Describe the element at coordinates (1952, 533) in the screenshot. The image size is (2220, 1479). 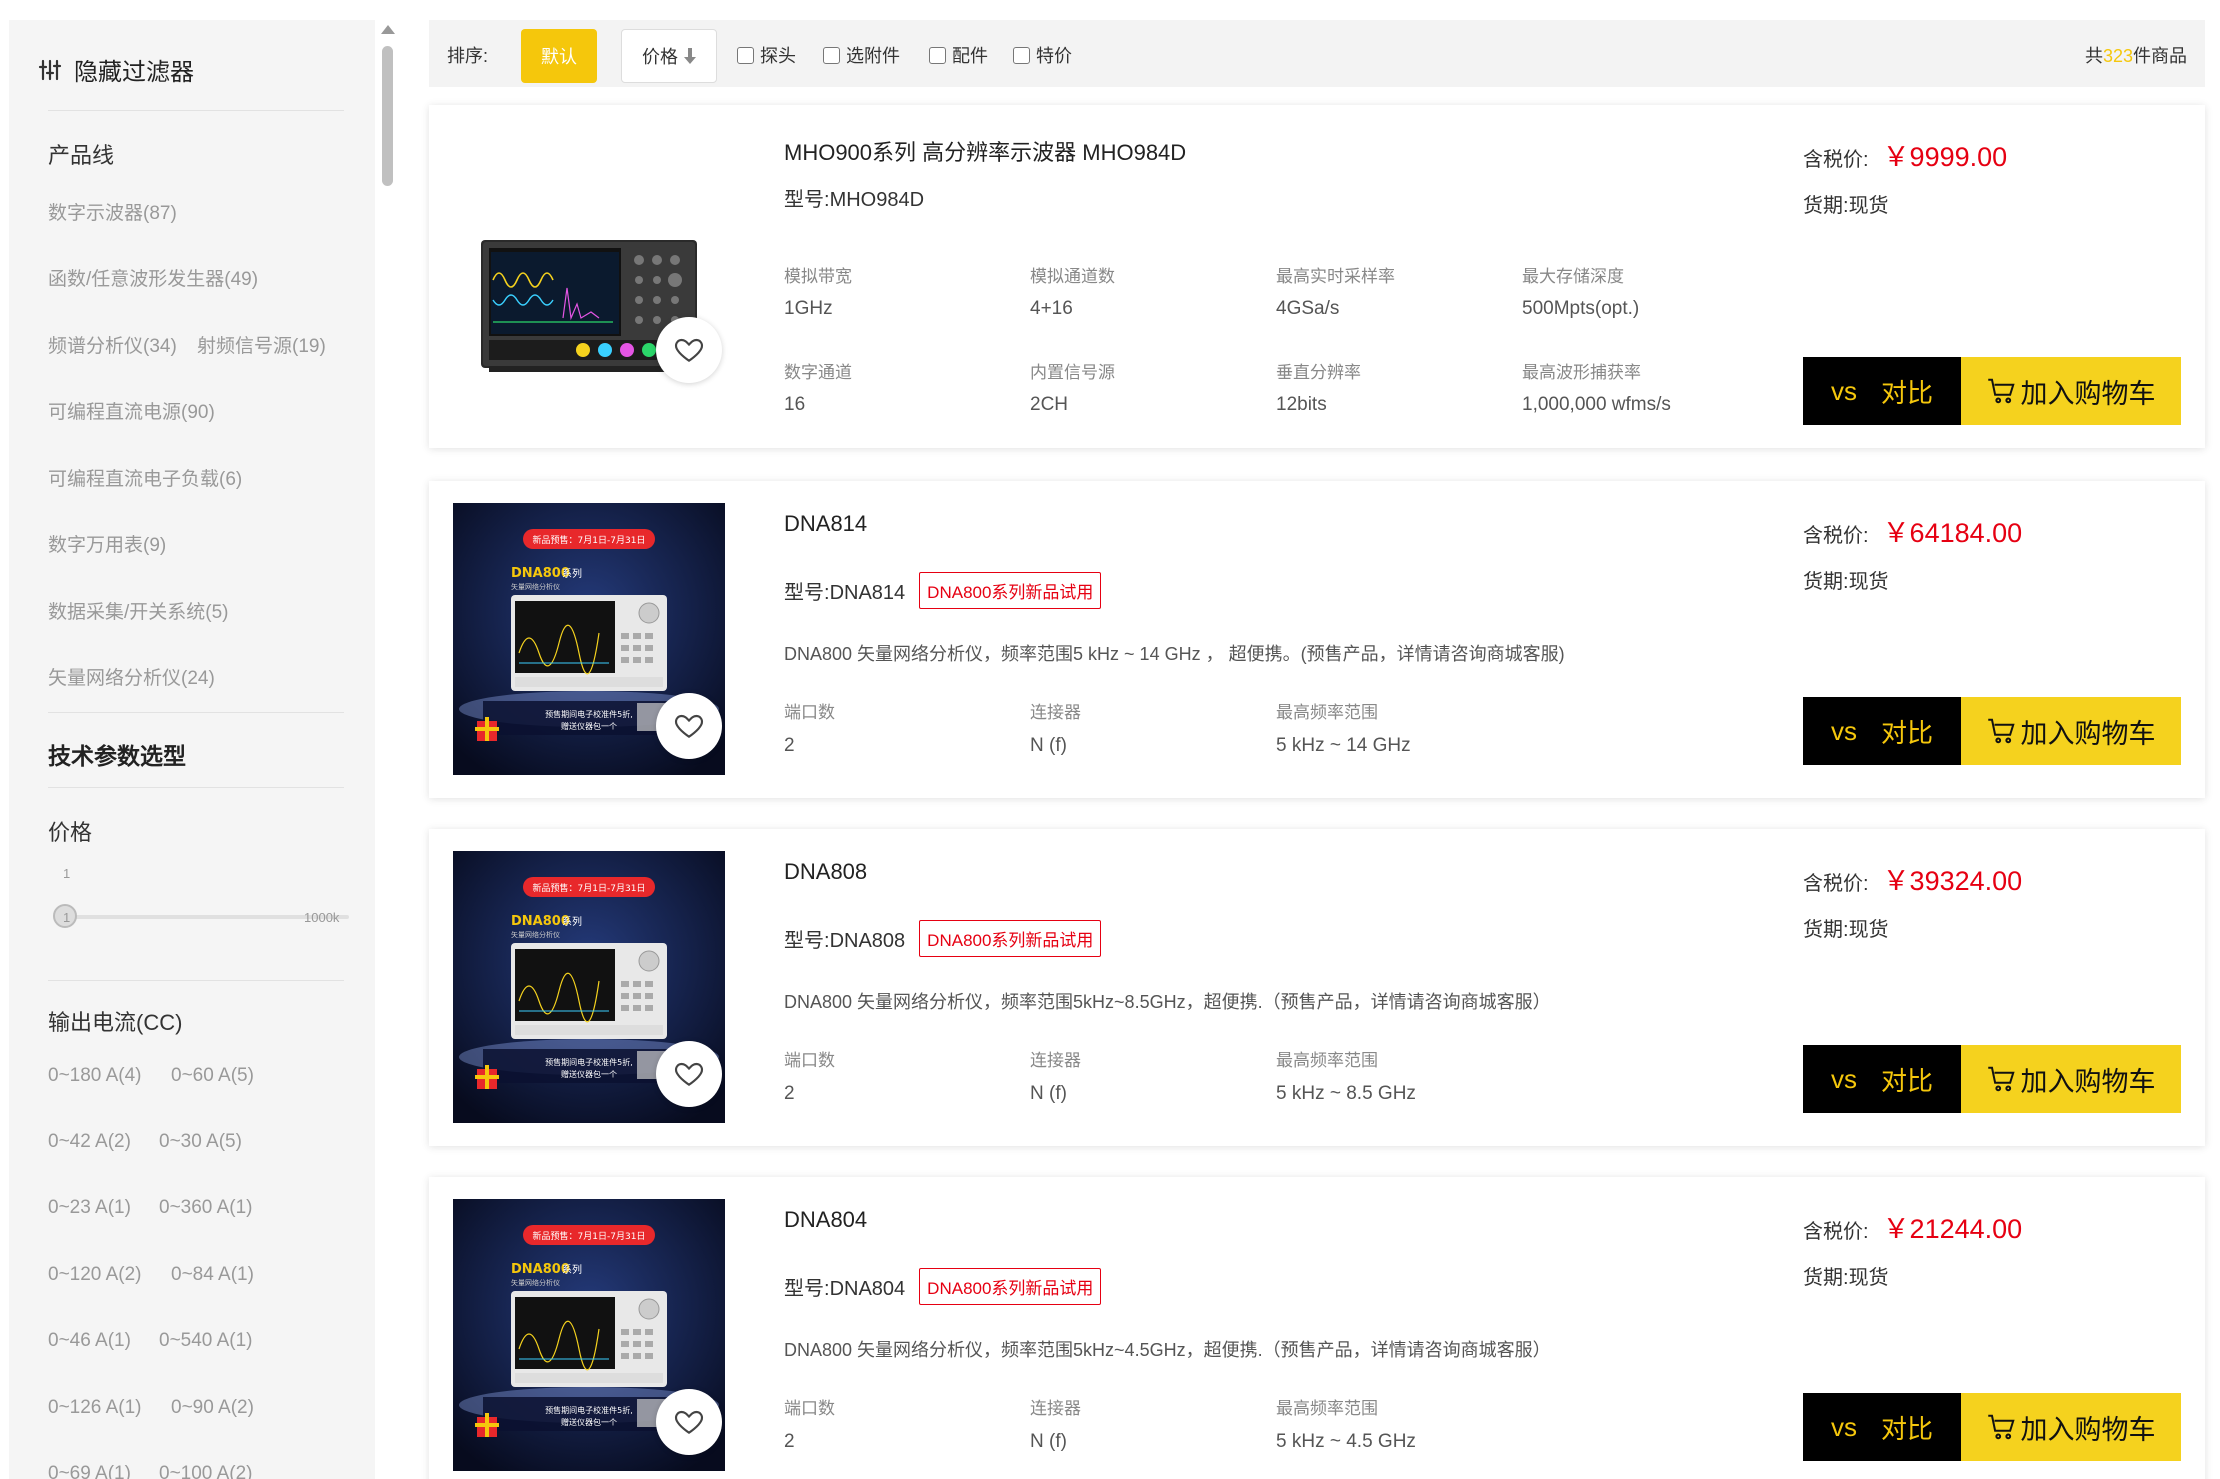
I see `price-value: ￥64184.00` at that location.